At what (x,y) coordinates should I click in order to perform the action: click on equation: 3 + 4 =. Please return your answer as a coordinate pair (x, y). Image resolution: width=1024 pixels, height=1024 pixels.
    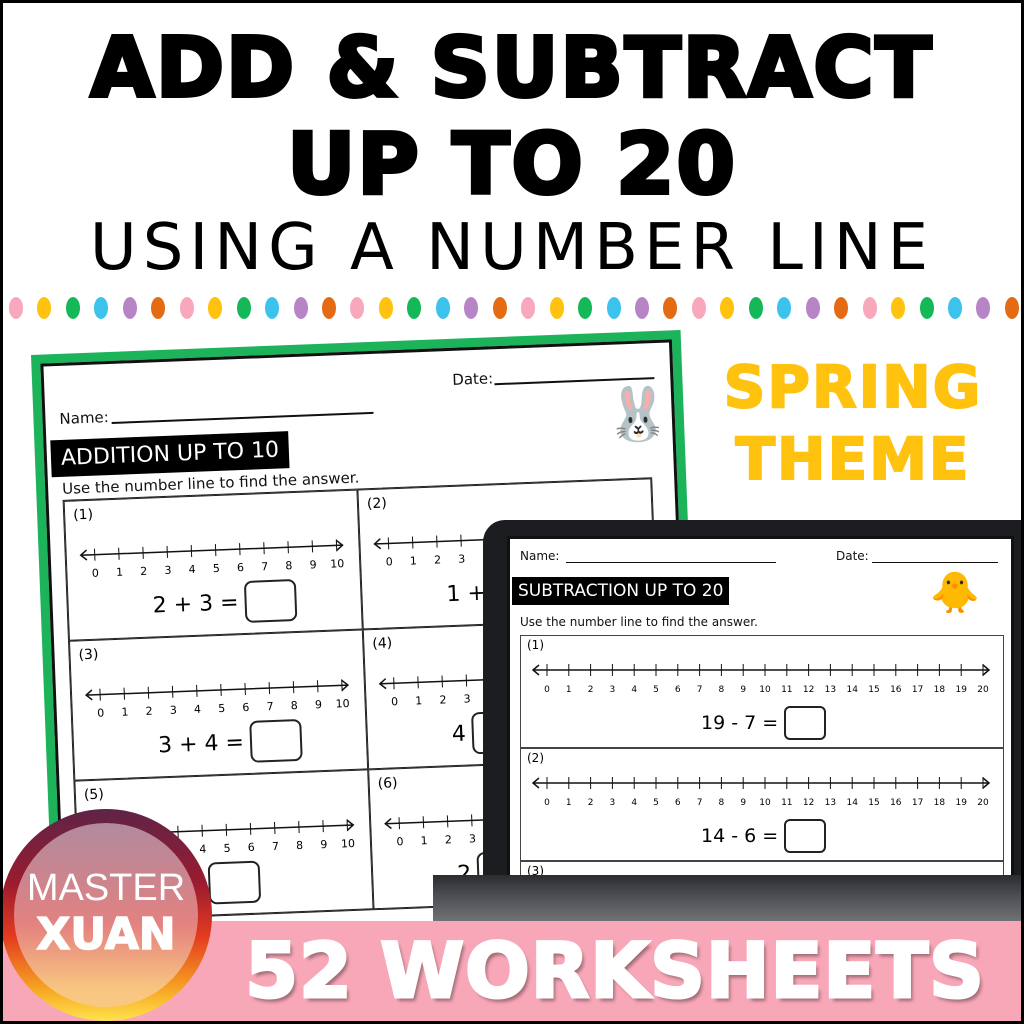
    Looking at the image, I should click on (201, 743).